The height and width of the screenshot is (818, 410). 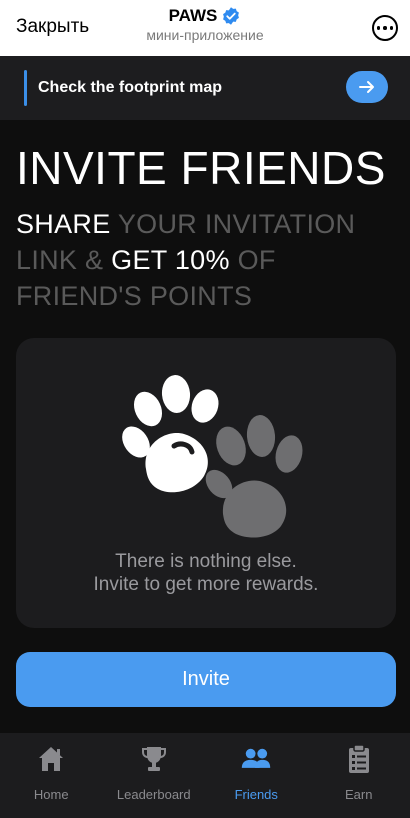 I want to click on app-title-text: PAWS, so click(x=193, y=15).